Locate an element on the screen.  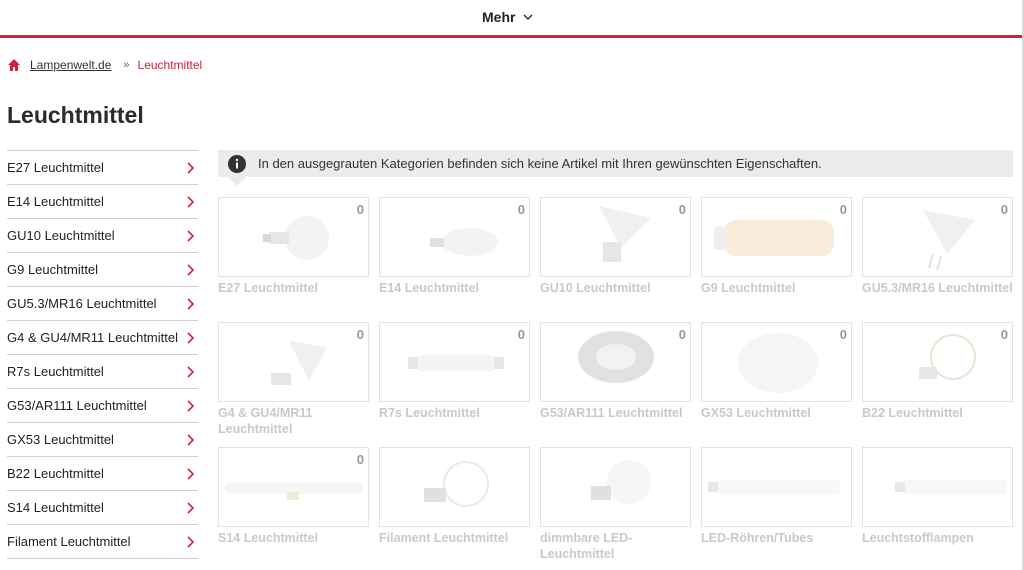
sidebar-item-label: G4 & GU4/MR11 Leuchtmittel is located at coordinates (92, 337).